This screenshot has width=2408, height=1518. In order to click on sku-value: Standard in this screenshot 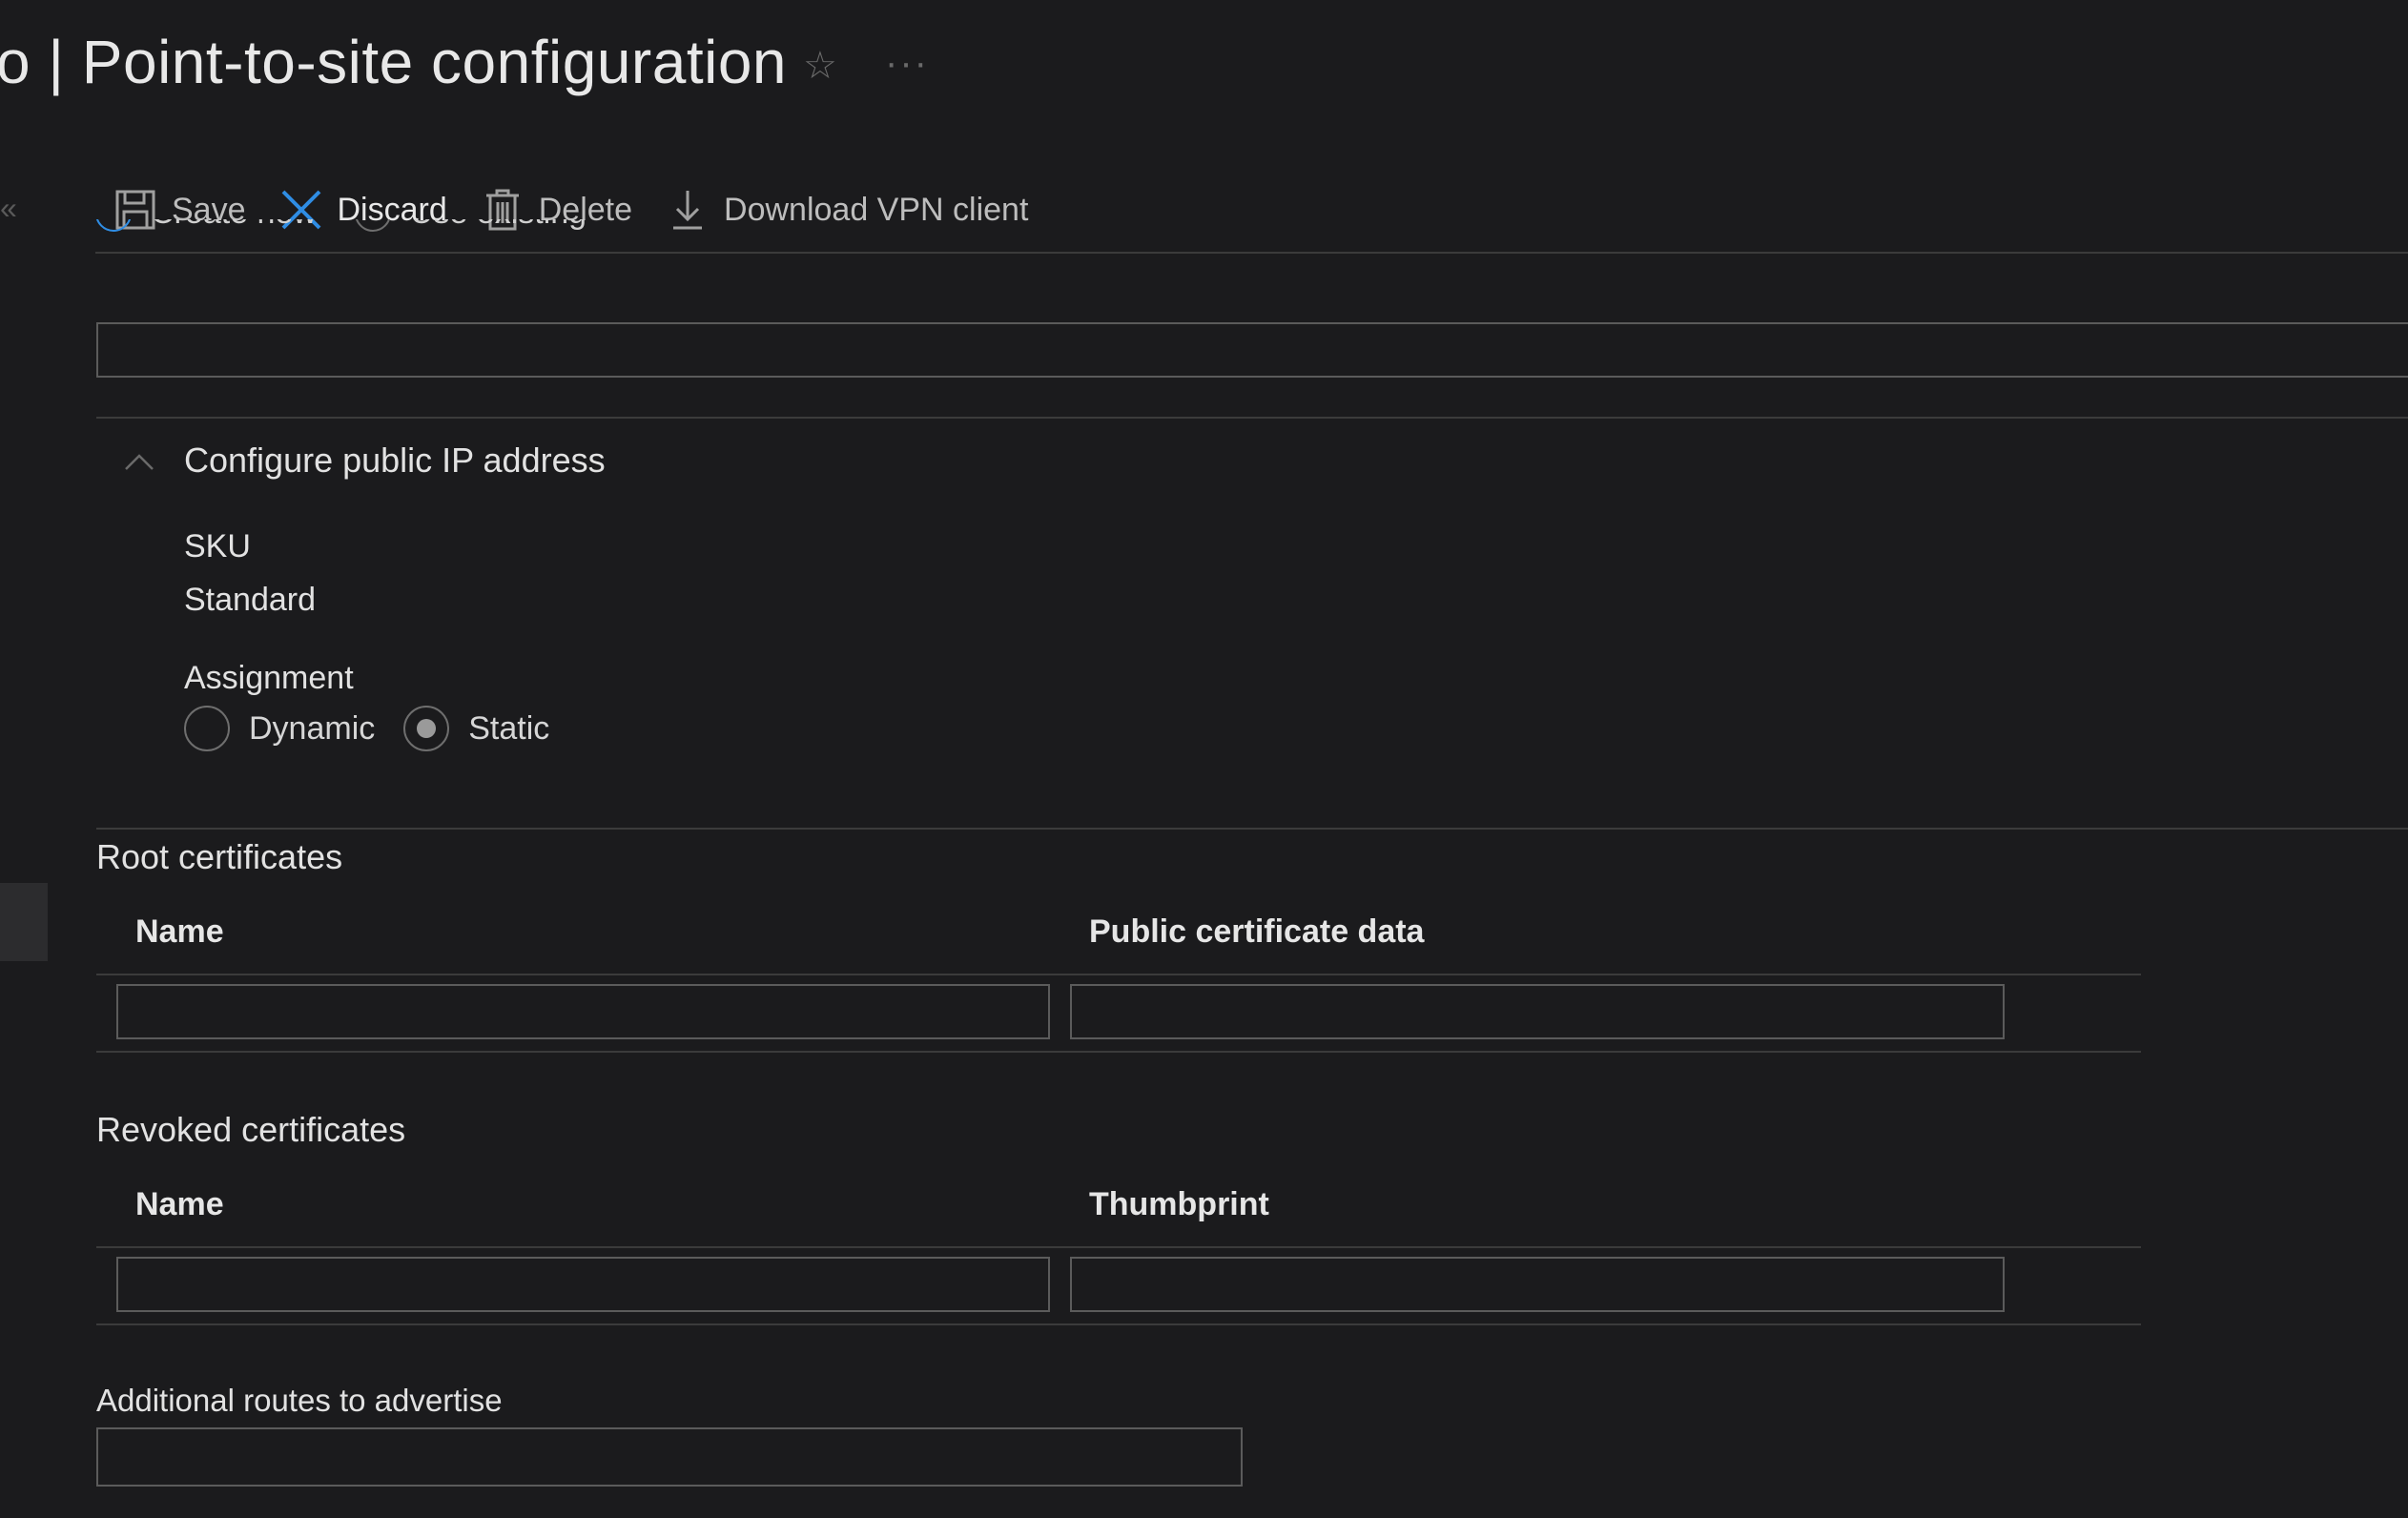, I will do `click(250, 600)`.